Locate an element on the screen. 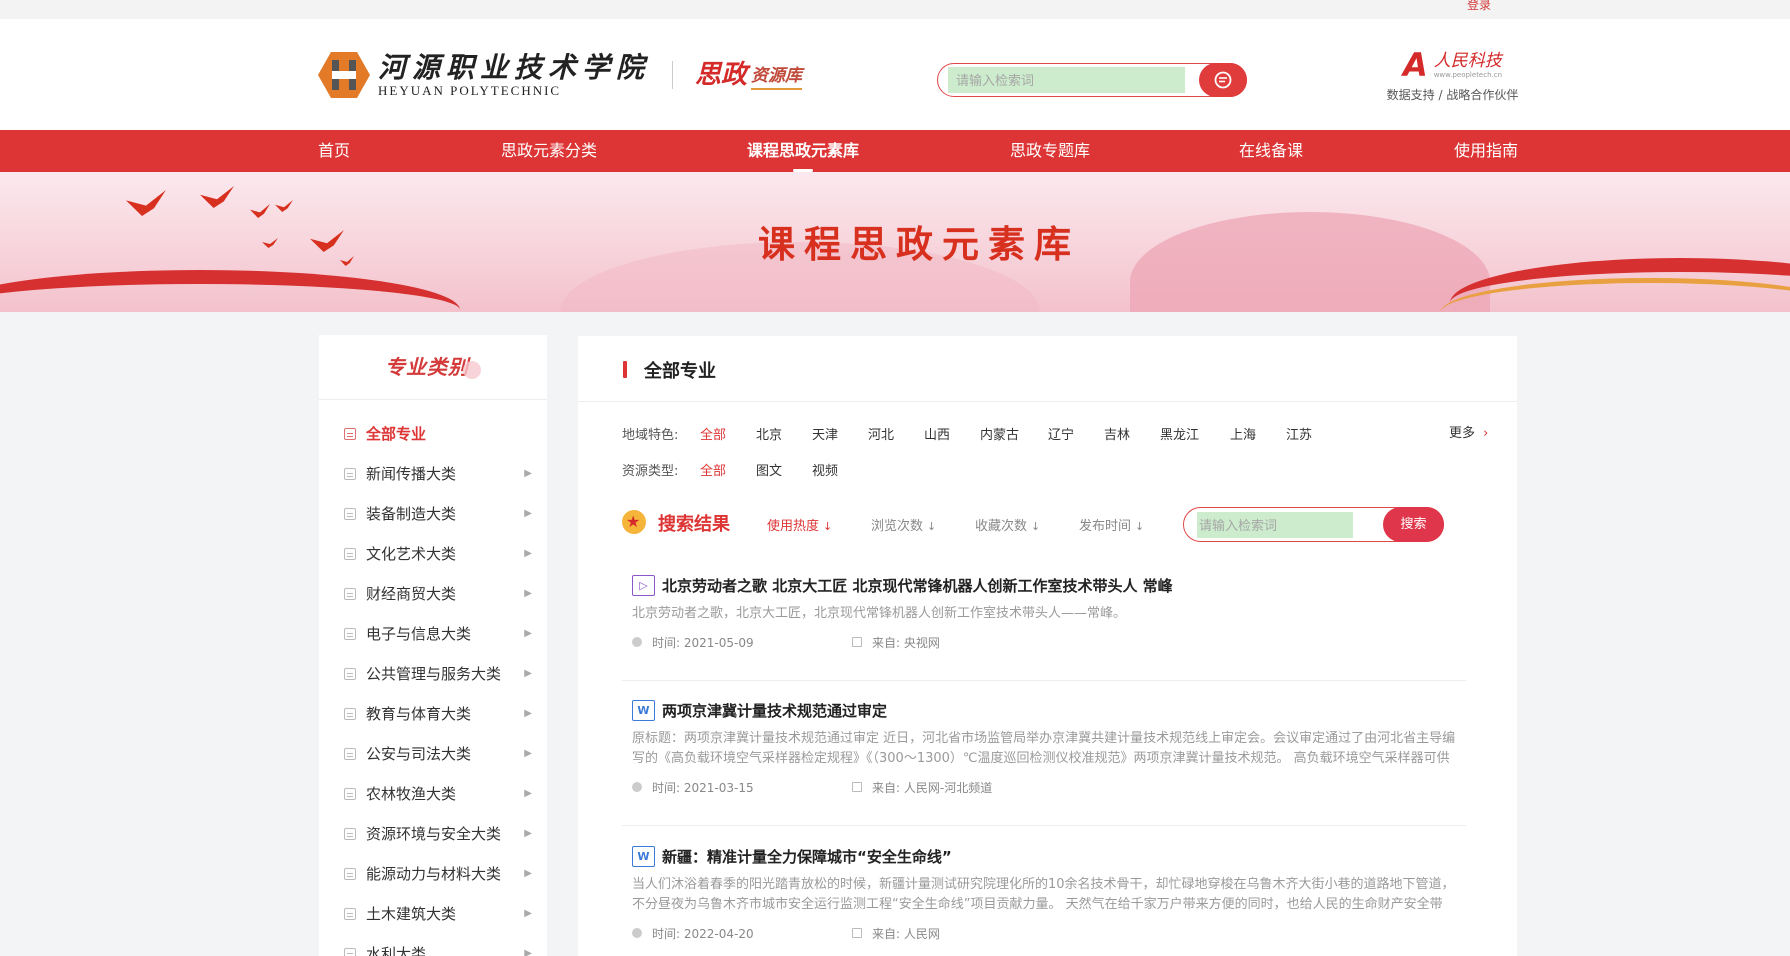 This screenshot has height=956, width=1790. category-label: 公共管理与服务大类 is located at coordinates (434, 674).